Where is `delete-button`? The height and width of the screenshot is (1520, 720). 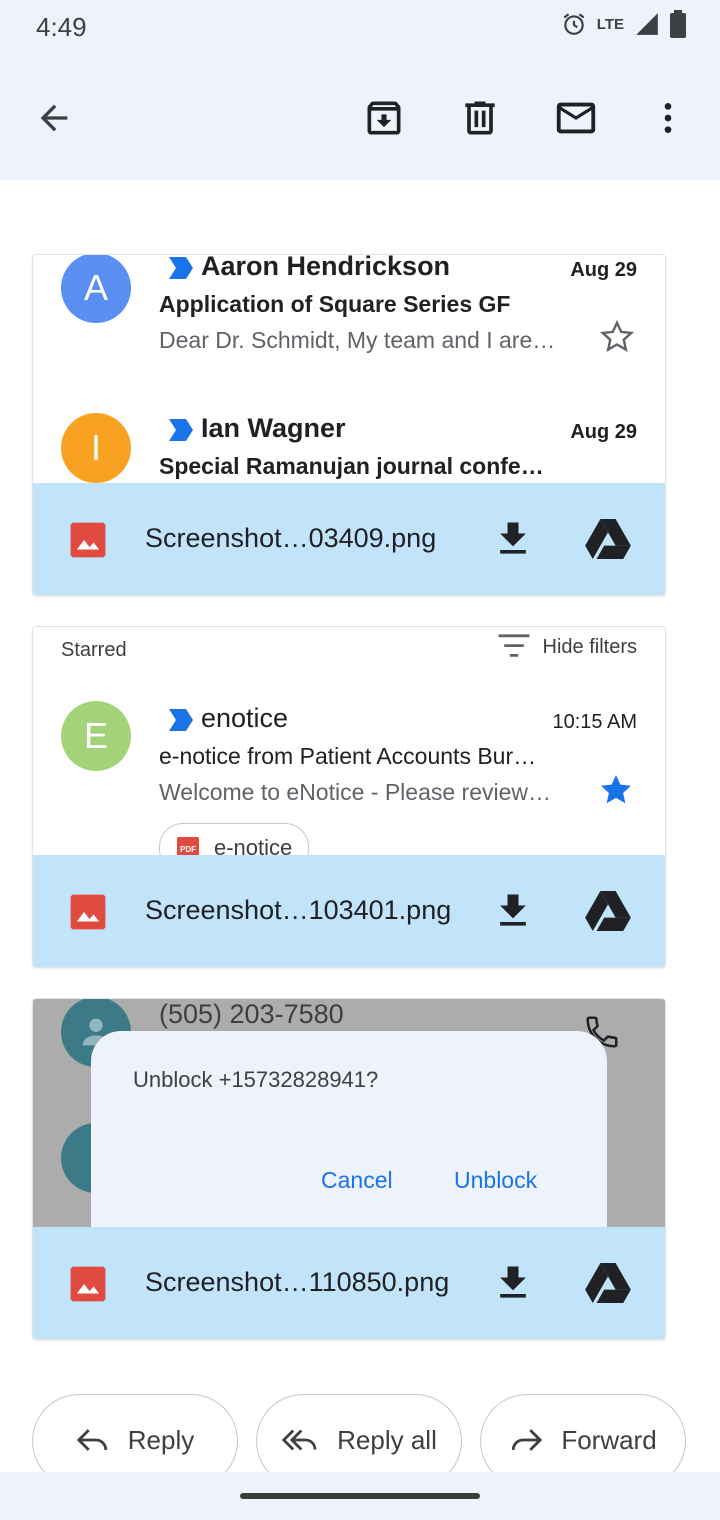
delete-button is located at coordinates (480, 118).